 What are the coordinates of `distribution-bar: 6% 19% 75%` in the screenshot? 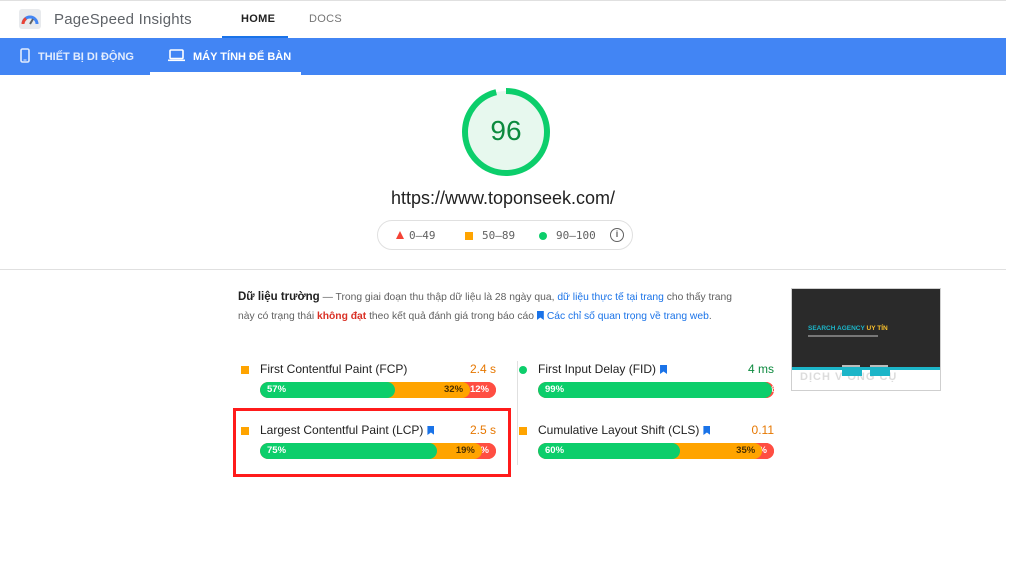 It's located at (378, 451).